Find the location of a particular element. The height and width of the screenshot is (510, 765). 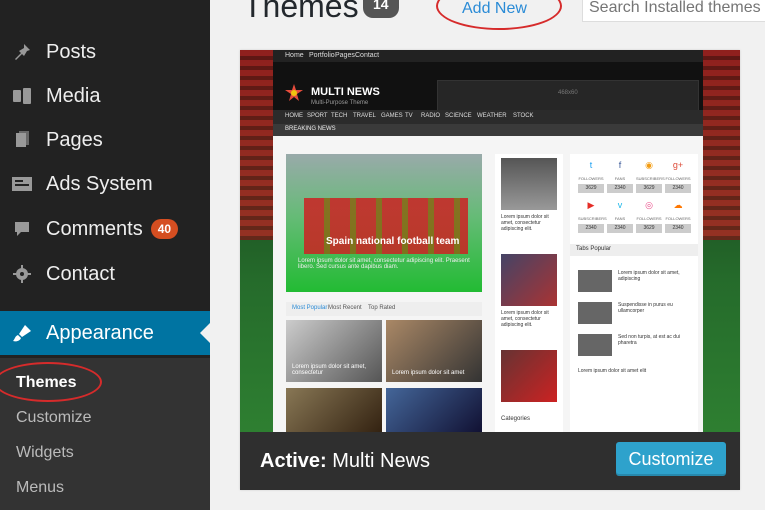

preview-menu-item: STOCK is located at coordinates (523, 116).